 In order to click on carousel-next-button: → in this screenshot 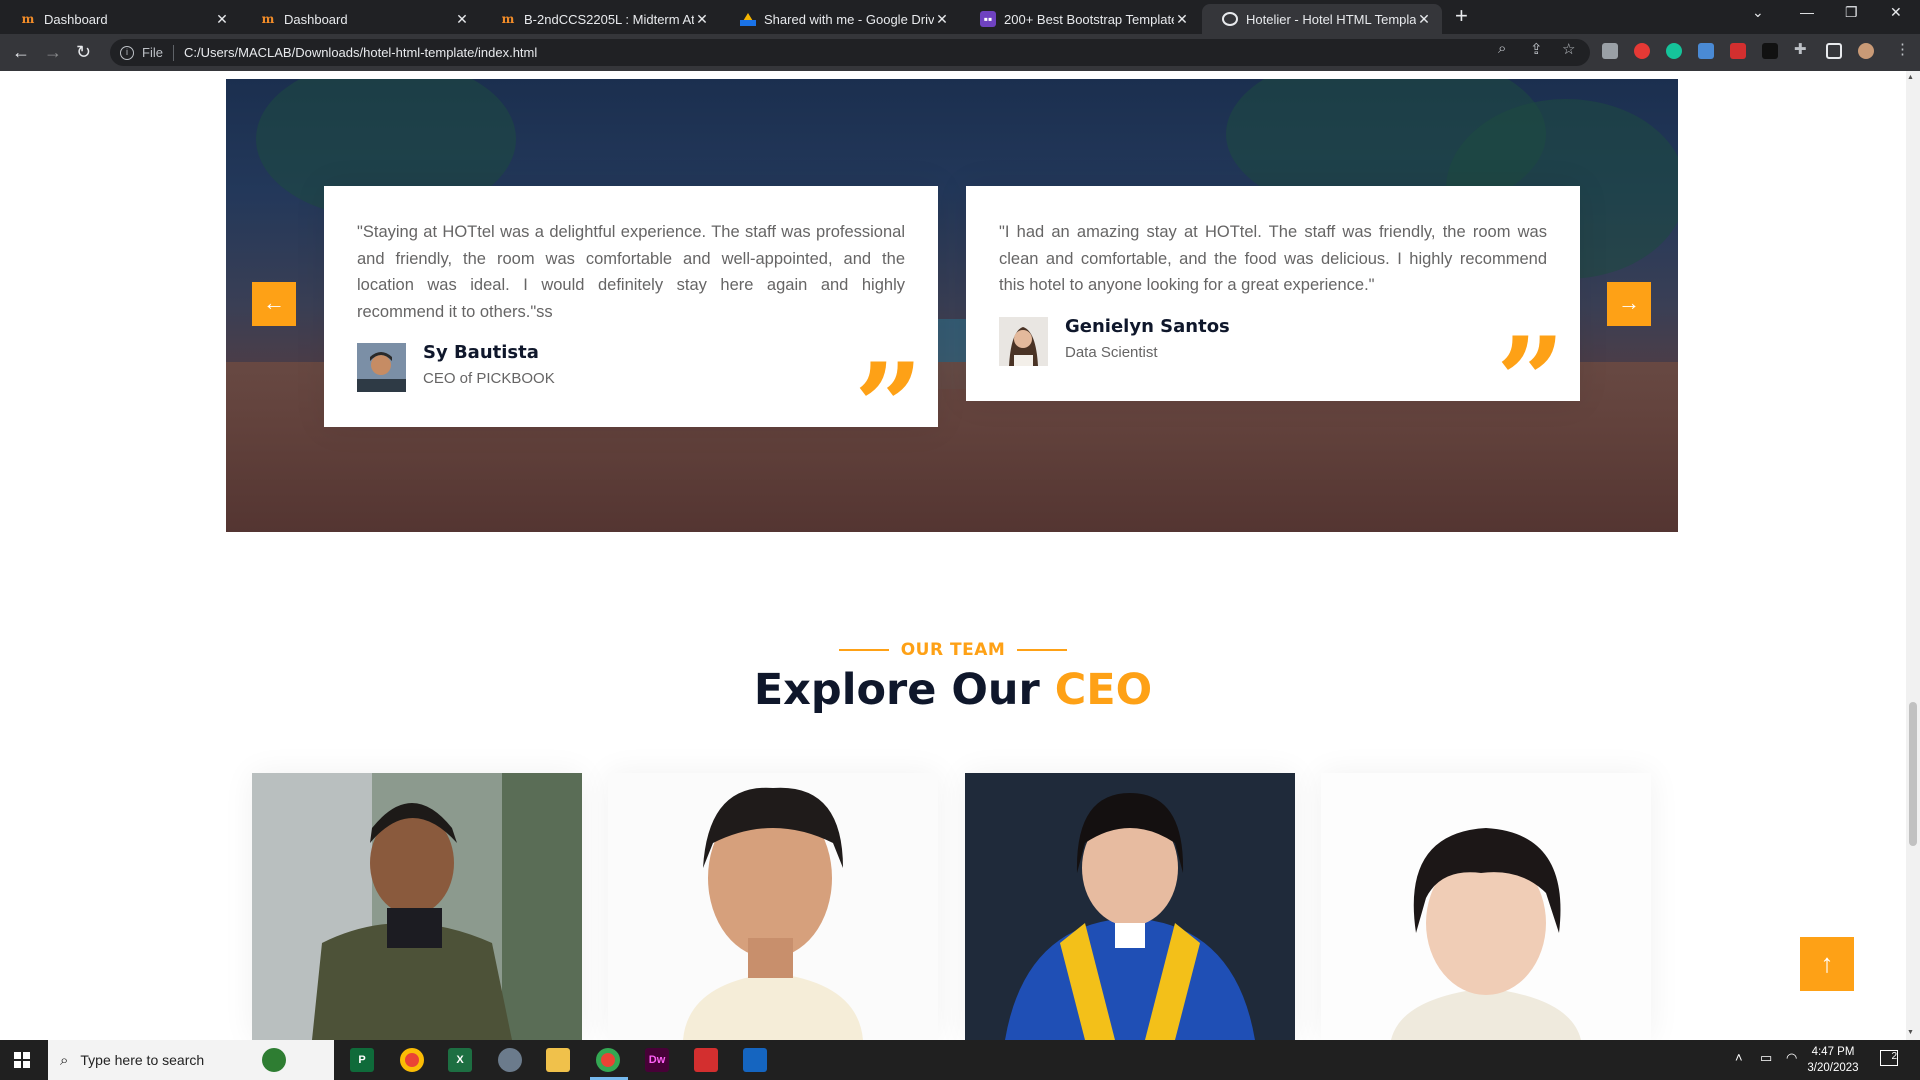, I will do `click(1629, 304)`.